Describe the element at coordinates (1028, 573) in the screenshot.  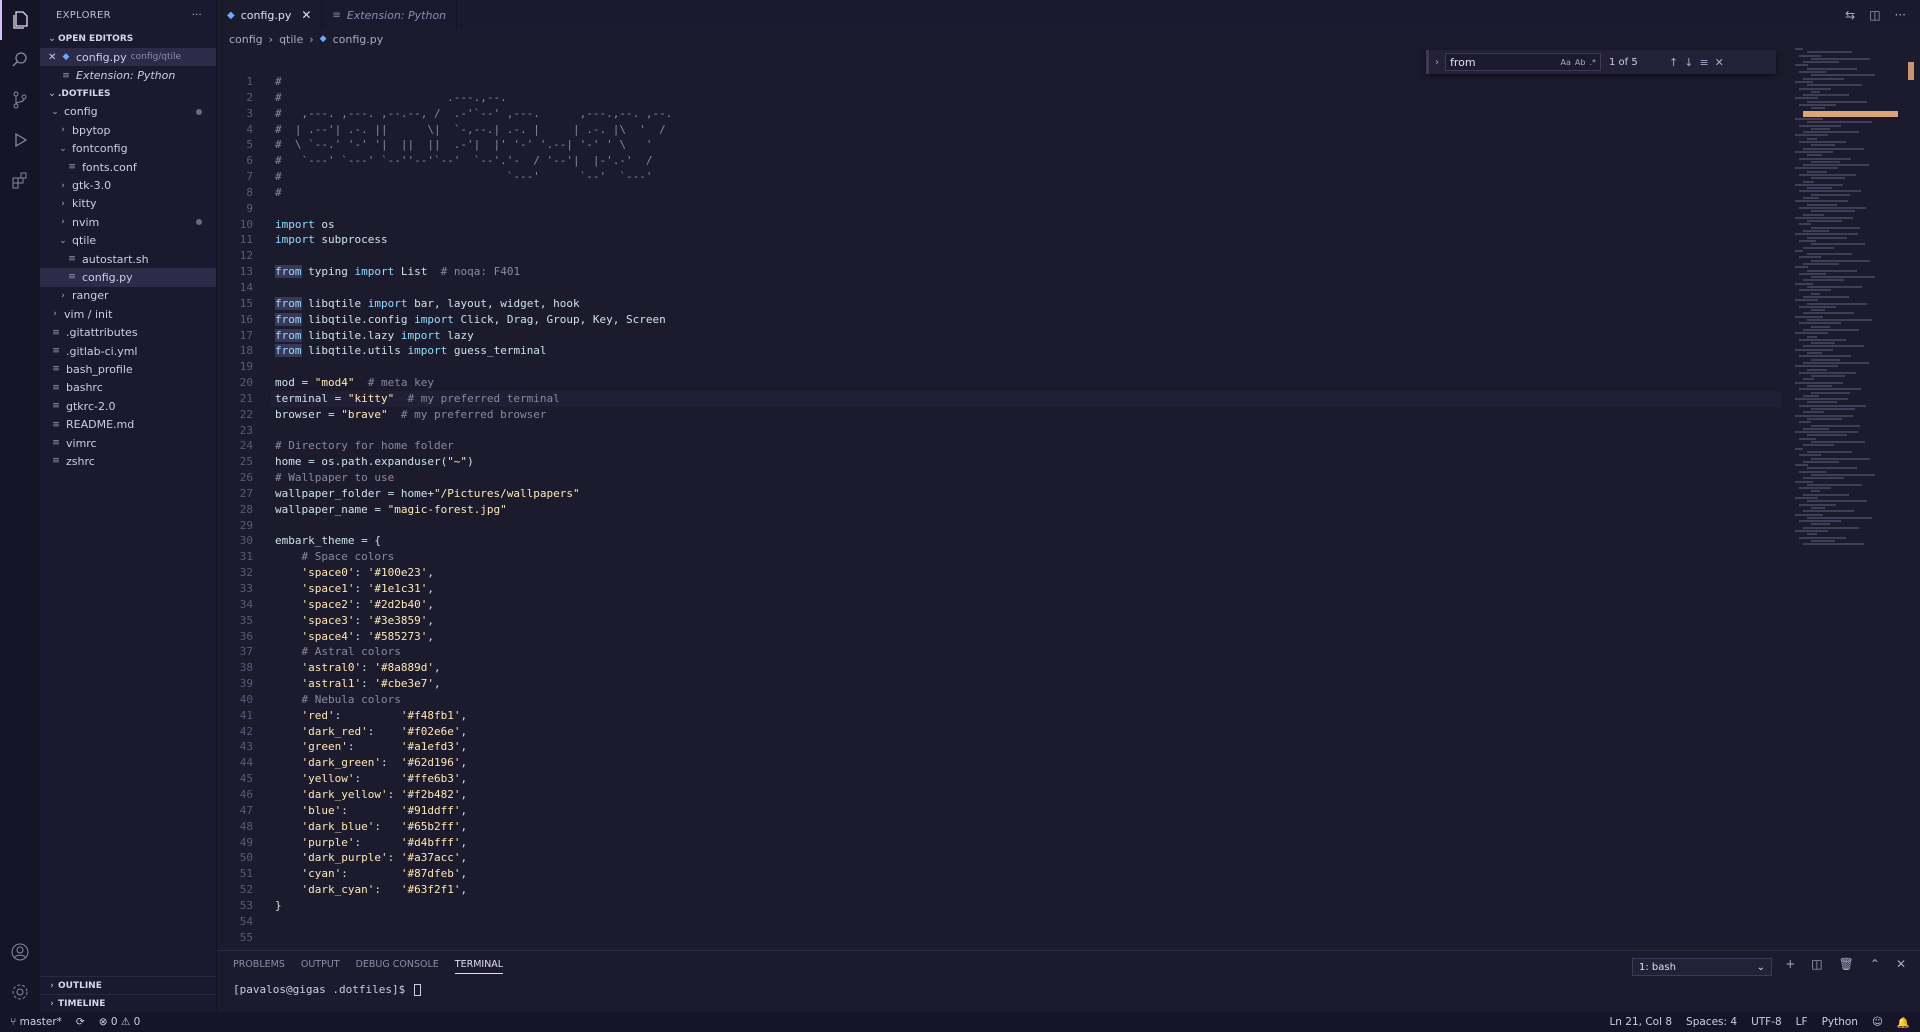
I see `code-line: 'space0': '#100e23',` at that location.